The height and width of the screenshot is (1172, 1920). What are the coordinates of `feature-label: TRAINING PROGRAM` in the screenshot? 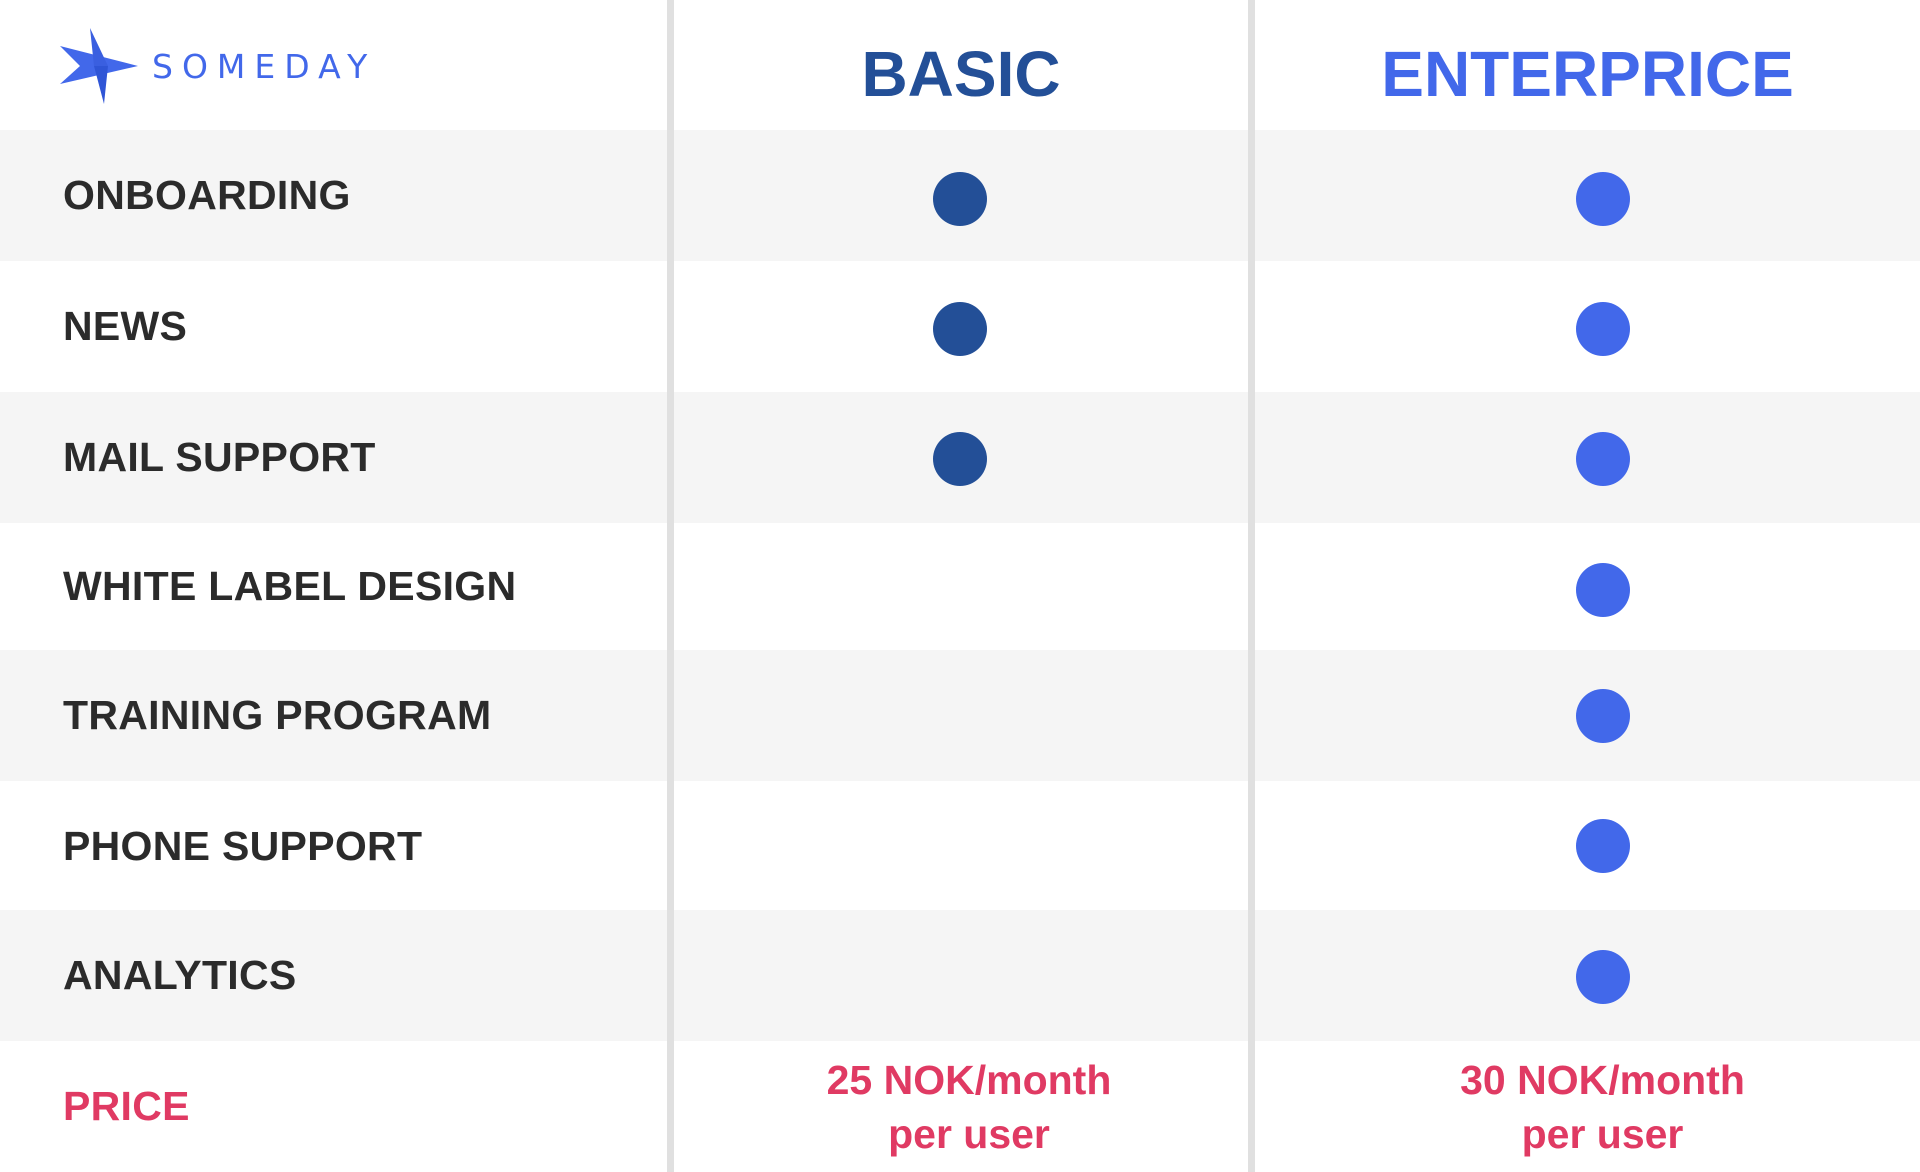 It's located at (277, 715).